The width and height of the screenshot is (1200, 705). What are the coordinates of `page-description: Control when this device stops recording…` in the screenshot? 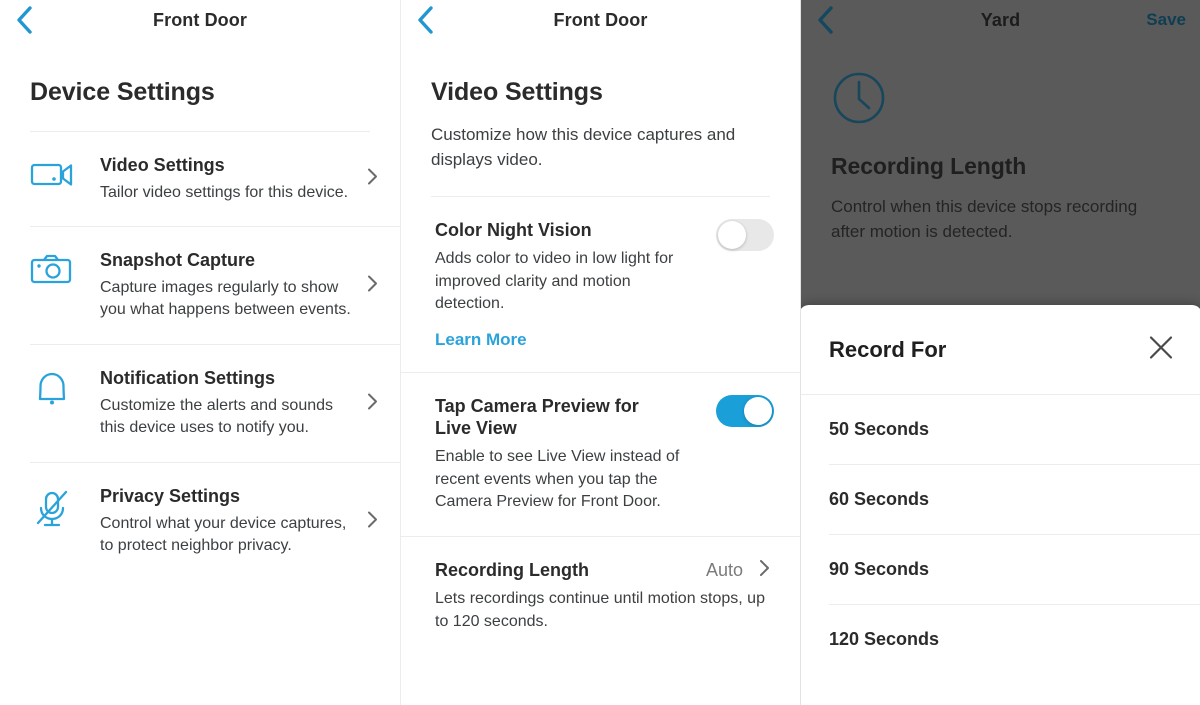 It's located at (984, 219).